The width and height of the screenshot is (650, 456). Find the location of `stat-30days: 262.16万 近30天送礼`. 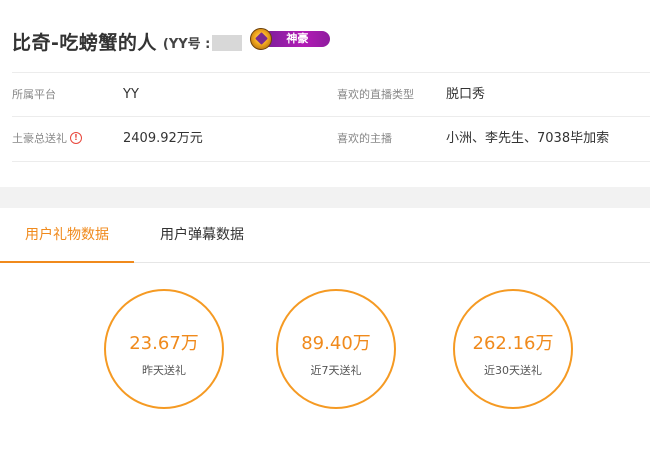

stat-30days: 262.16万 近30天送礼 is located at coordinates (513, 349).